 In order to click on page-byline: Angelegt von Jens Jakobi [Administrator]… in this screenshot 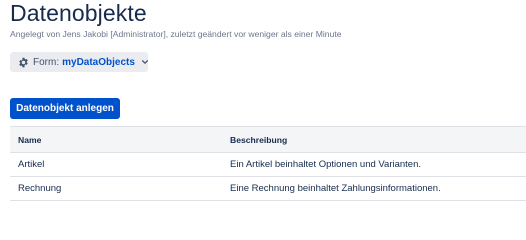, I will do `click(176, 34)`.